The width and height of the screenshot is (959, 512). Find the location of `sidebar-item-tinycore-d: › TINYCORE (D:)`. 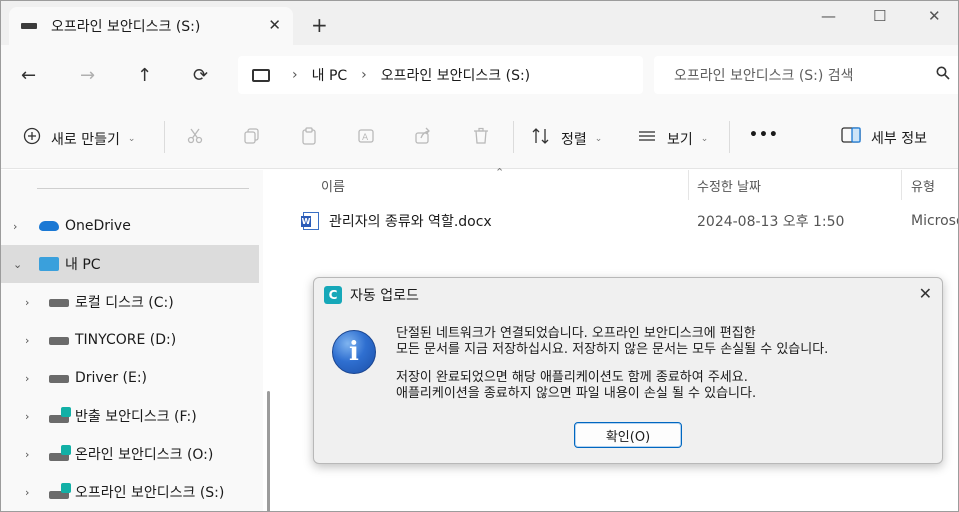

sidebar-item-tinycore-d: › TINYCORE (D:) is located at coordinates (130, 340).